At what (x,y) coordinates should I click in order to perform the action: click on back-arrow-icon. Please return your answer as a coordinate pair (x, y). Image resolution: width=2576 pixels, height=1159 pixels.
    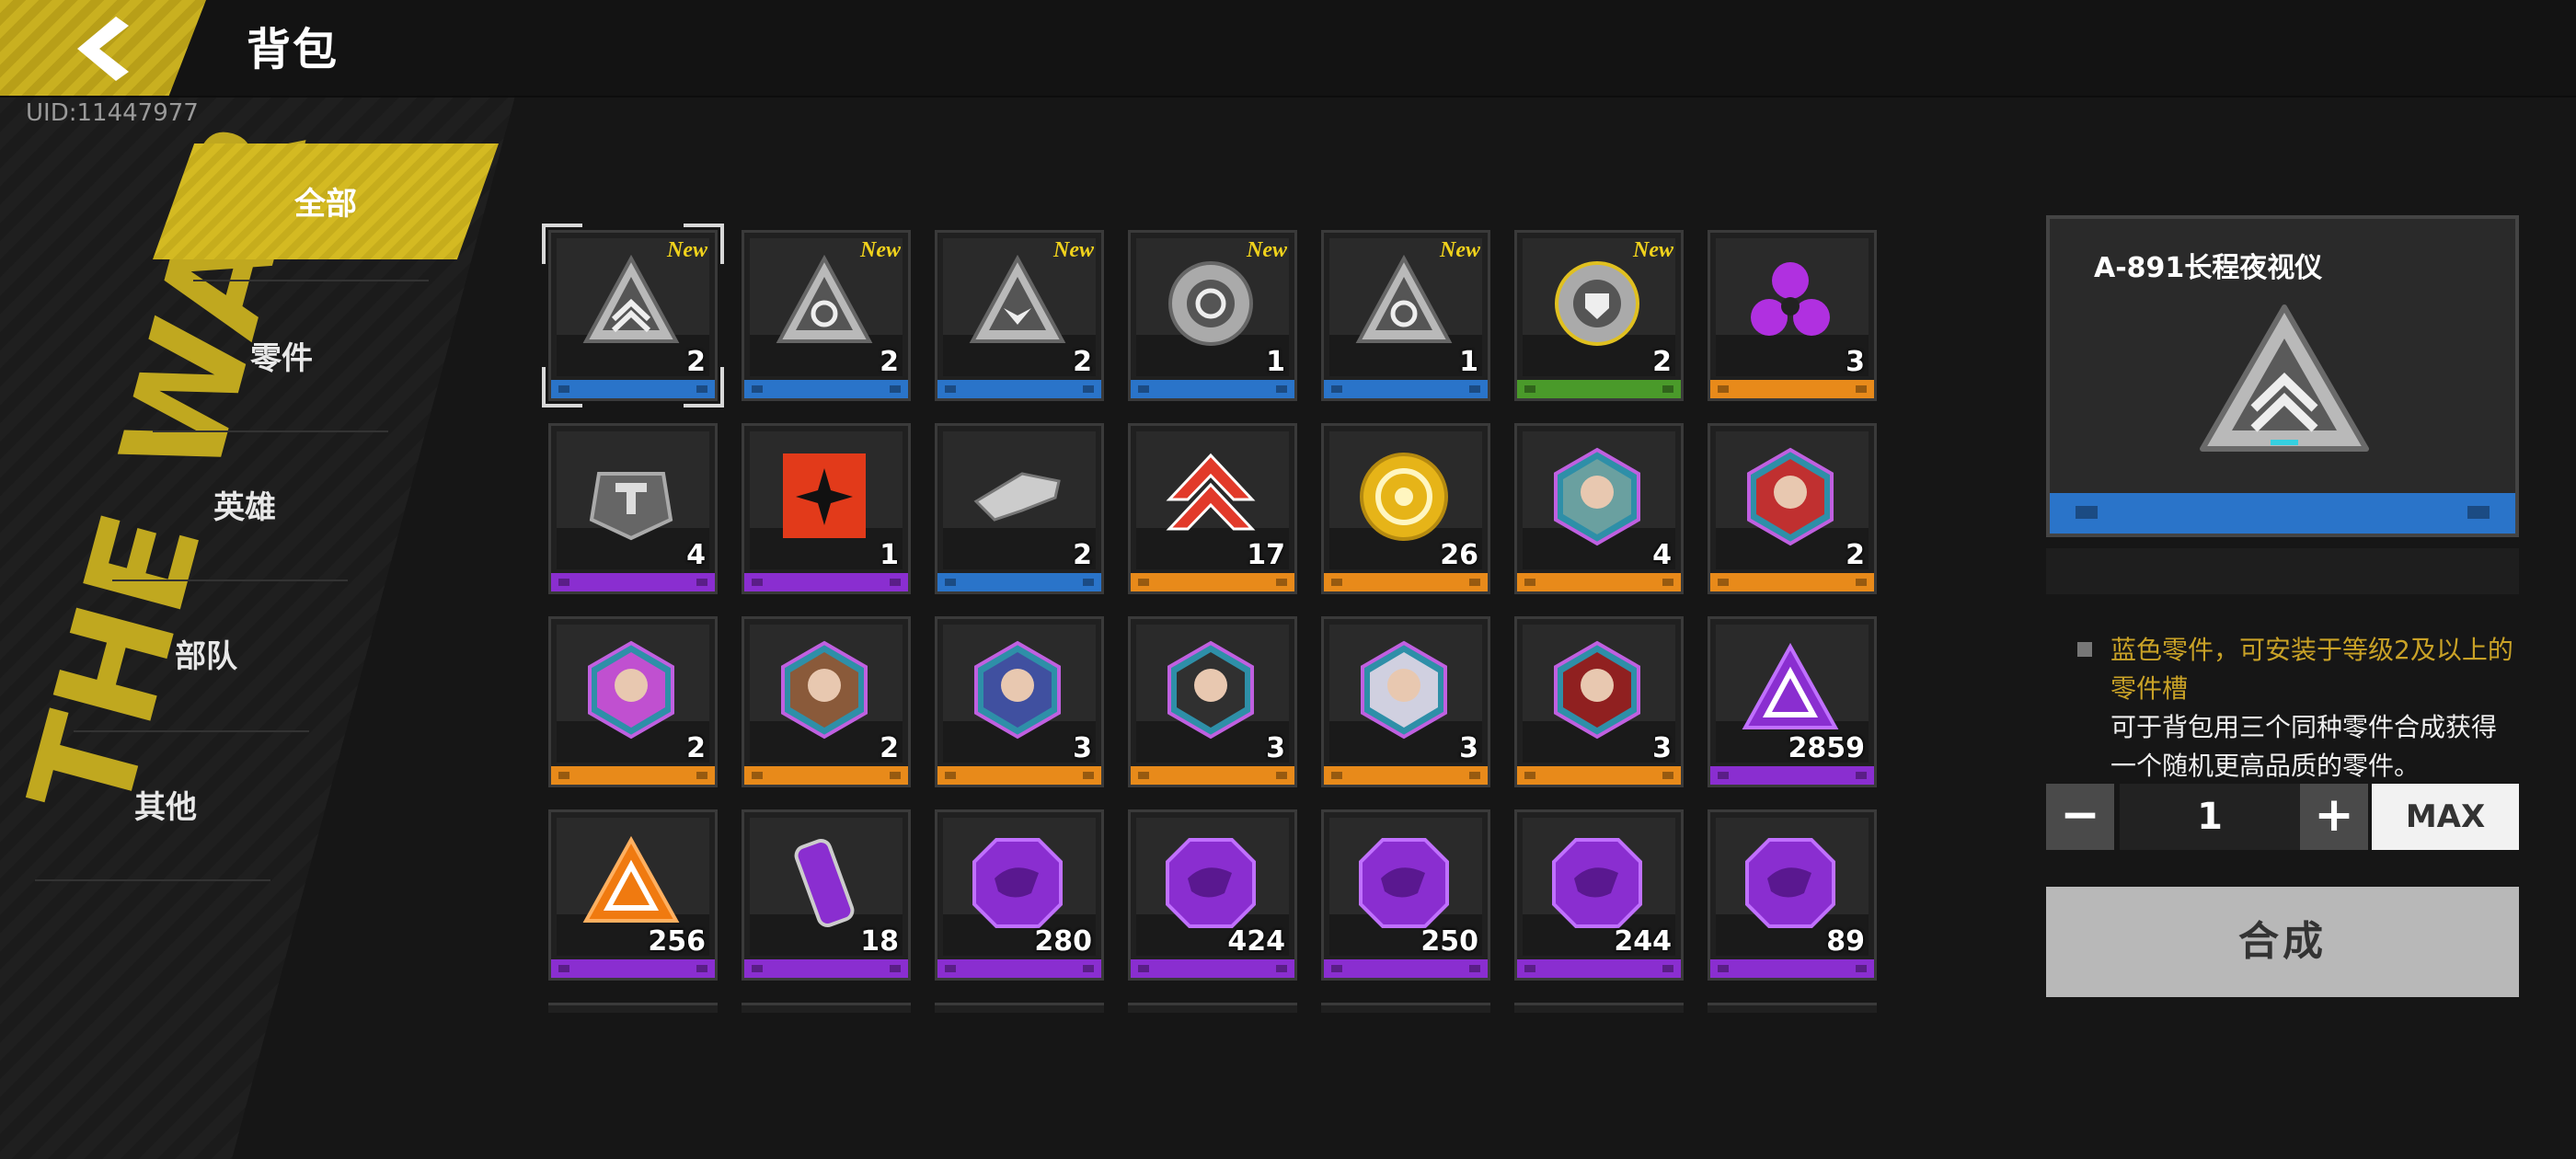
    Looking at the image, I should click on (103, 49).